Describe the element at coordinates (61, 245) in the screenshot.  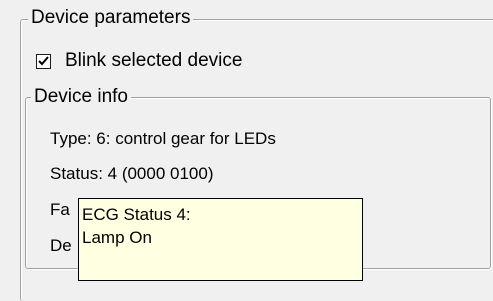
I see `partial-info-line: De` at that location.